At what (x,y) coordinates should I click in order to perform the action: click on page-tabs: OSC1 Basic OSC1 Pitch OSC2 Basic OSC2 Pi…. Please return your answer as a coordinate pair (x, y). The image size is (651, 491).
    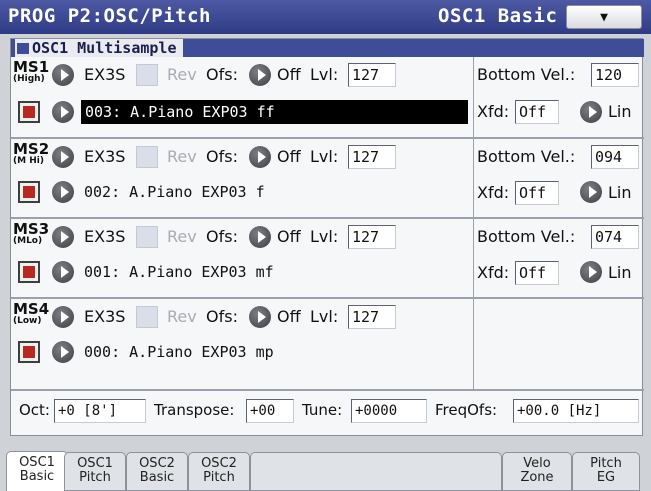
    Looking at the image, I should click on (325, 471).